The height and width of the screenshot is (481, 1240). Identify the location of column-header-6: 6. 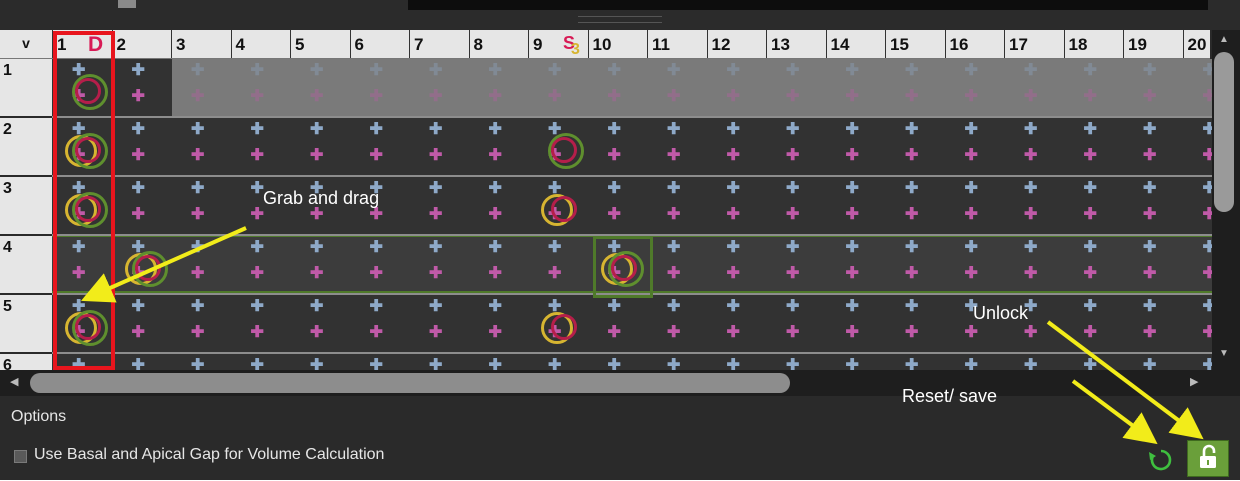
(379, 44).